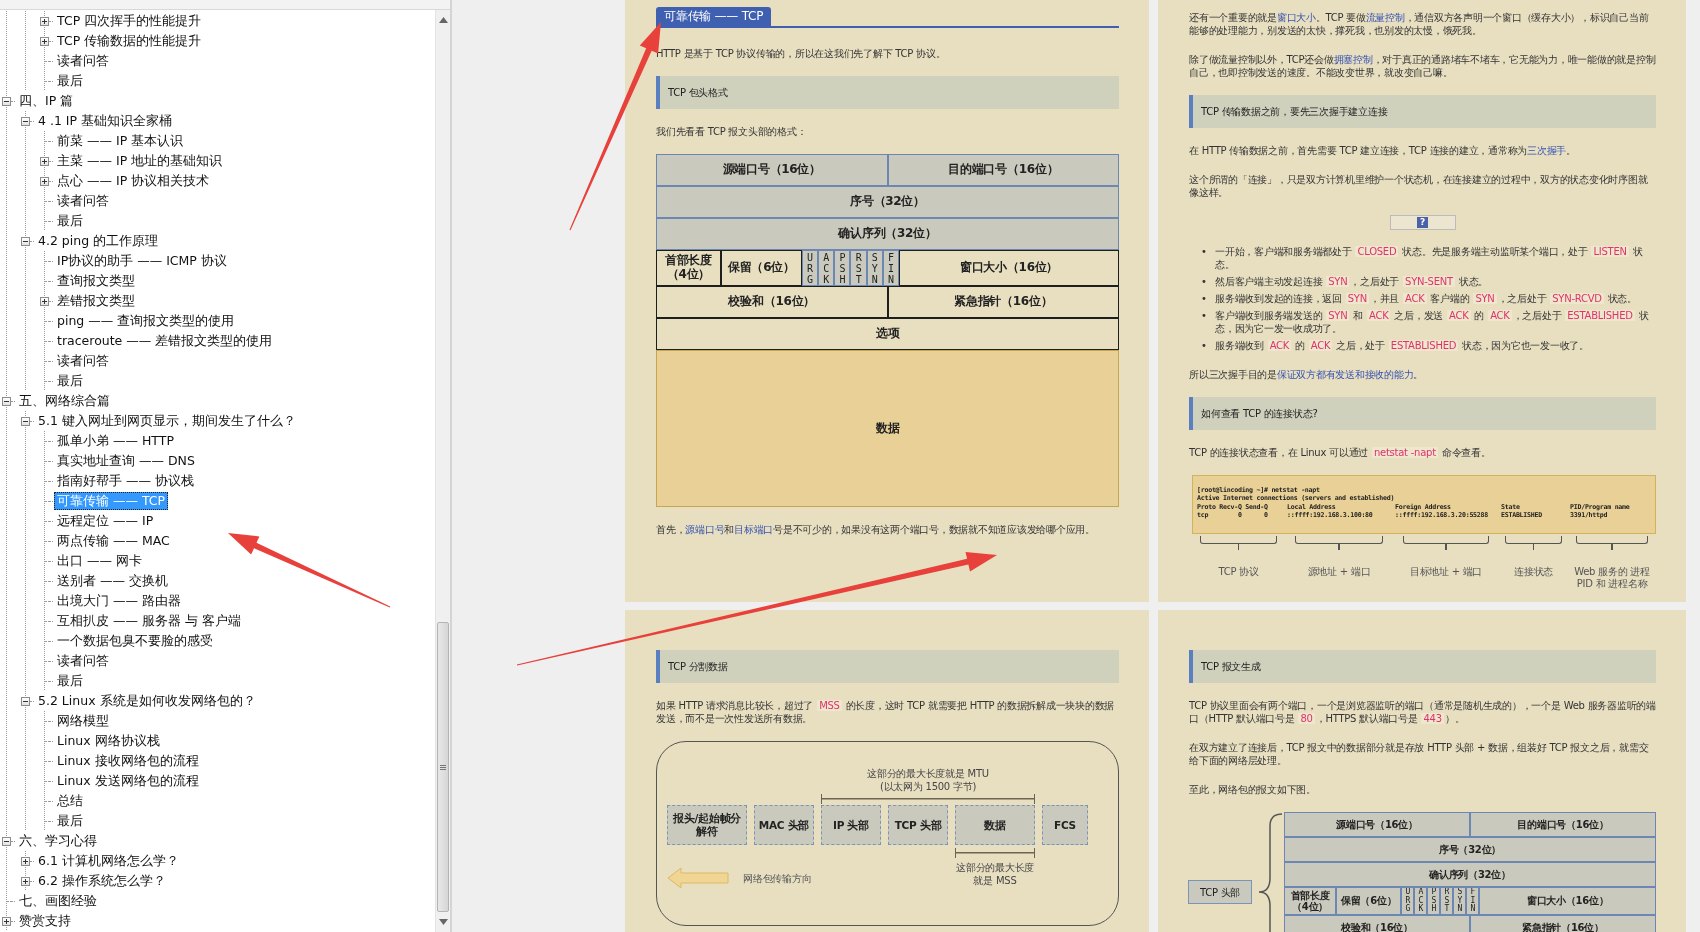  Describe the element at coordinates (1404, 452) in the screenshot. I see `inline-code: netstat -napt` at that location.